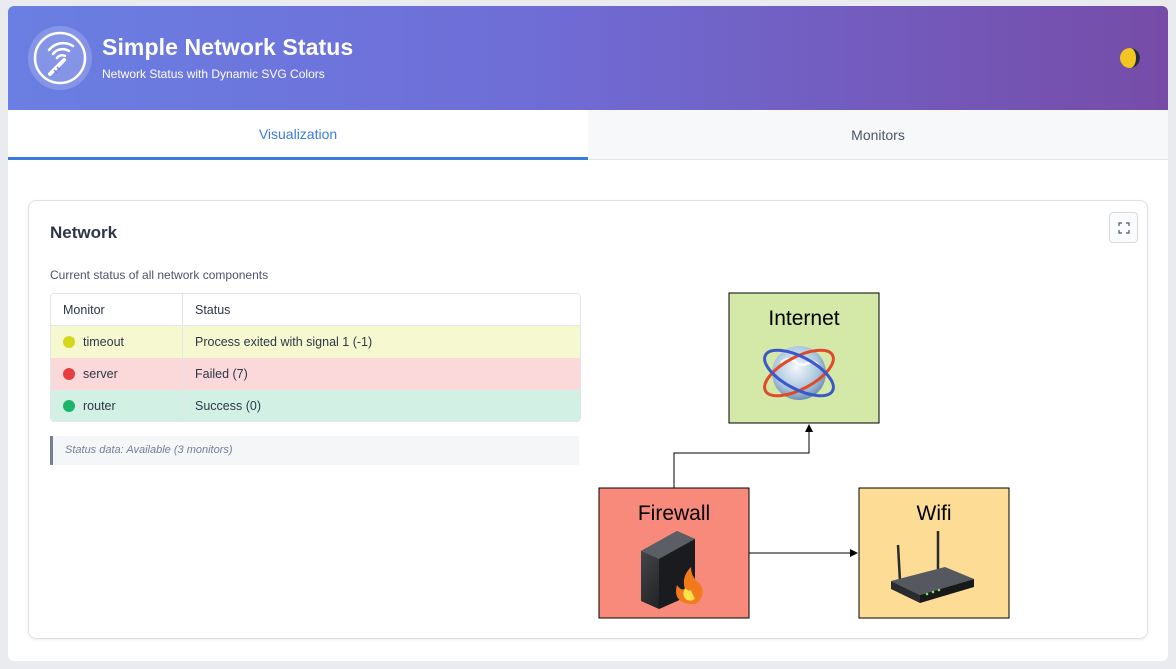  I want to click on monitor-name: timeout, so click(103, 342).